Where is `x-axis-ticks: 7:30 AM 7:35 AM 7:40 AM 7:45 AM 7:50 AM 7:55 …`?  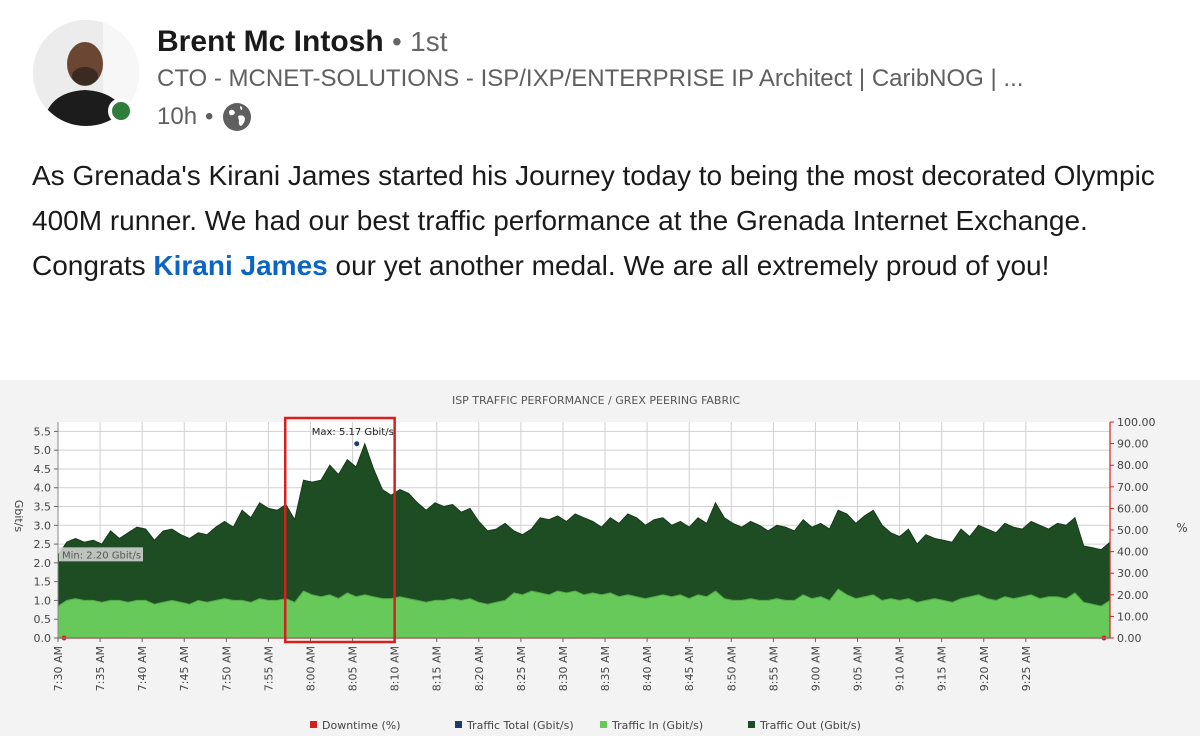 x-axis-ticks: 7:30 AM 7:35 AM 7:40 AM 7:45 AM 7:50 AM 7:55 … is located at coordinates (542, 664).